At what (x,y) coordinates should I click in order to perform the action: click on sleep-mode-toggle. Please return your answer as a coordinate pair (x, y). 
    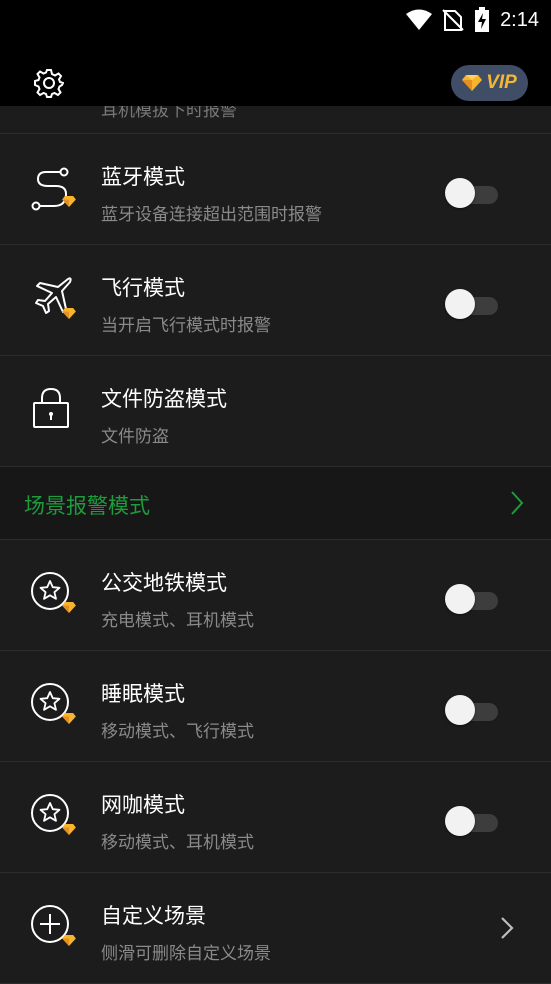
    Looking at the image, I should click on (471, 710).